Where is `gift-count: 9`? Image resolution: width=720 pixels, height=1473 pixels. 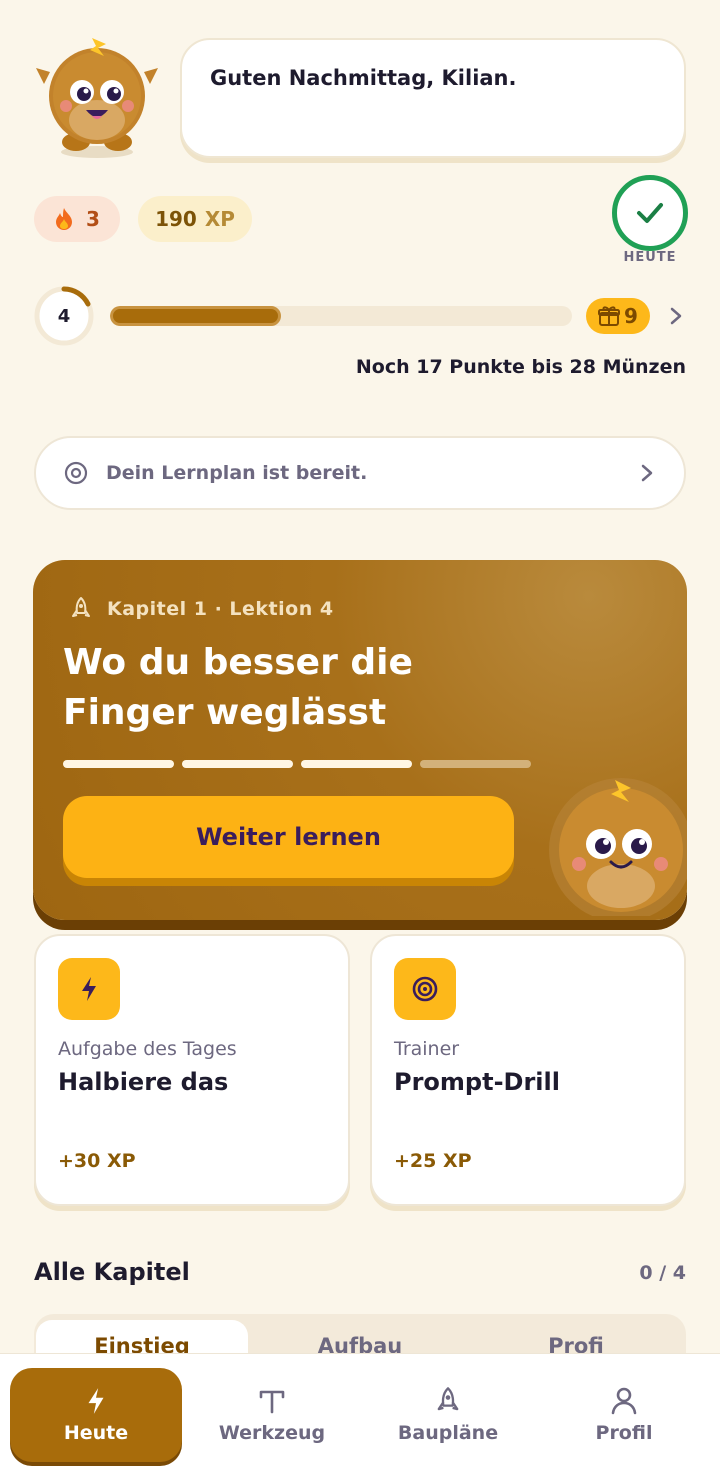
gift-count: 9 is located at coordinates (631, 316).